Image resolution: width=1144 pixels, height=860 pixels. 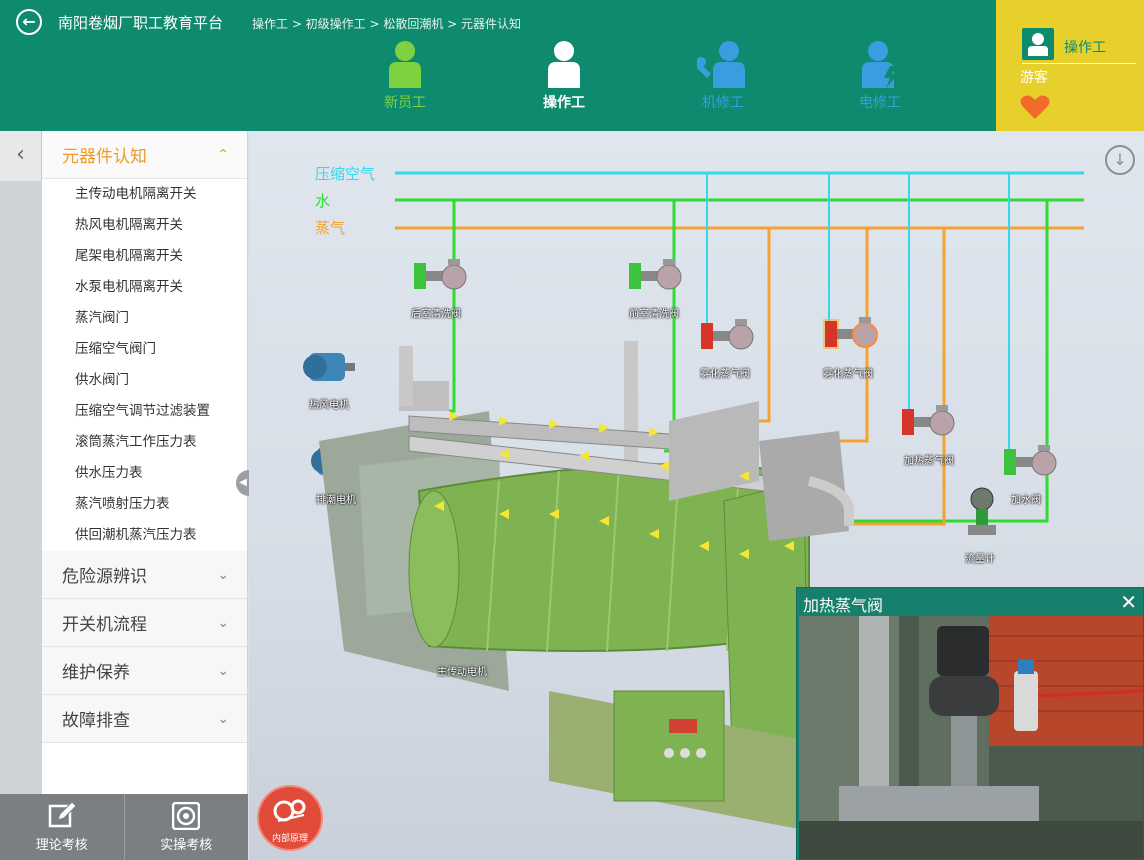 I want to click on sidebar-section-hazard-identification: 危险源辨识 ⌄, so click(x=144, y=575).